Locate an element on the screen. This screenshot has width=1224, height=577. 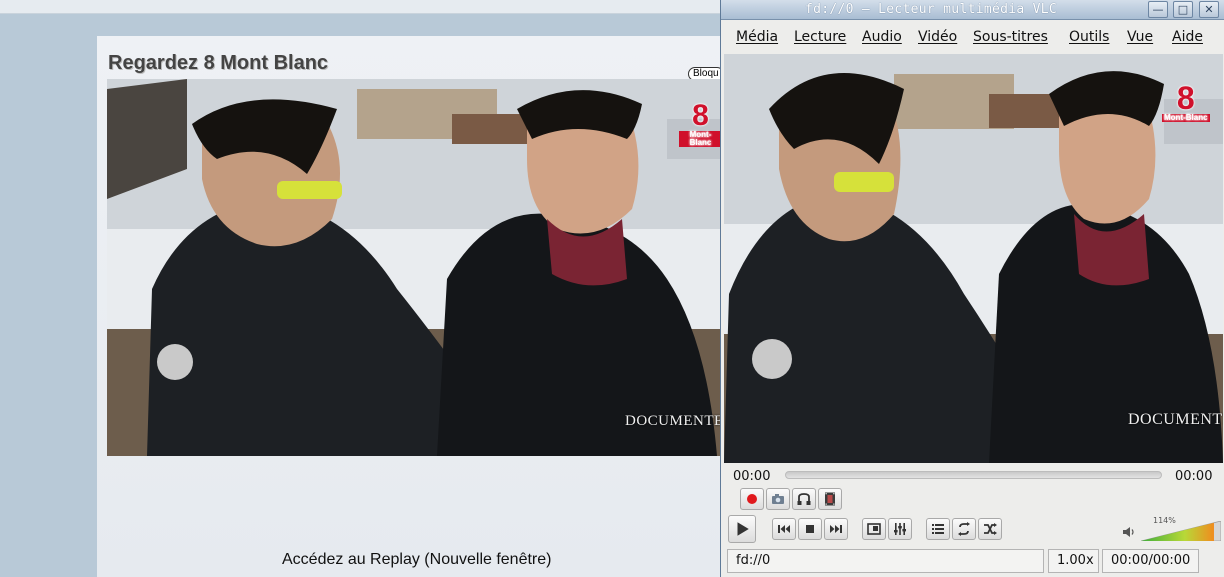
snapshot-icon is located at coordinates (778, 499).